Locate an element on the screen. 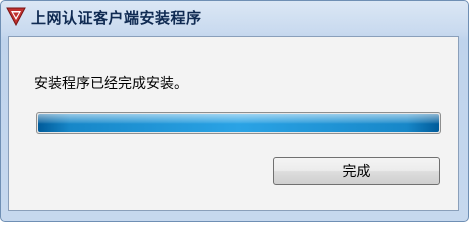  red-triangle-logo-icon is located at coordinates (16, 16).